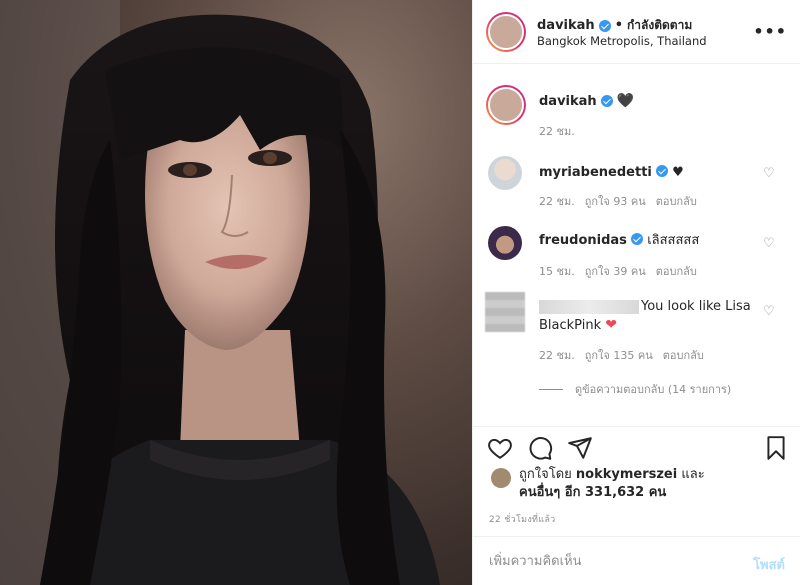  I want to click on comment-meta: 22 ชม. ถูกใจ 93 คน ตอบกลับ, so click(618, 201).